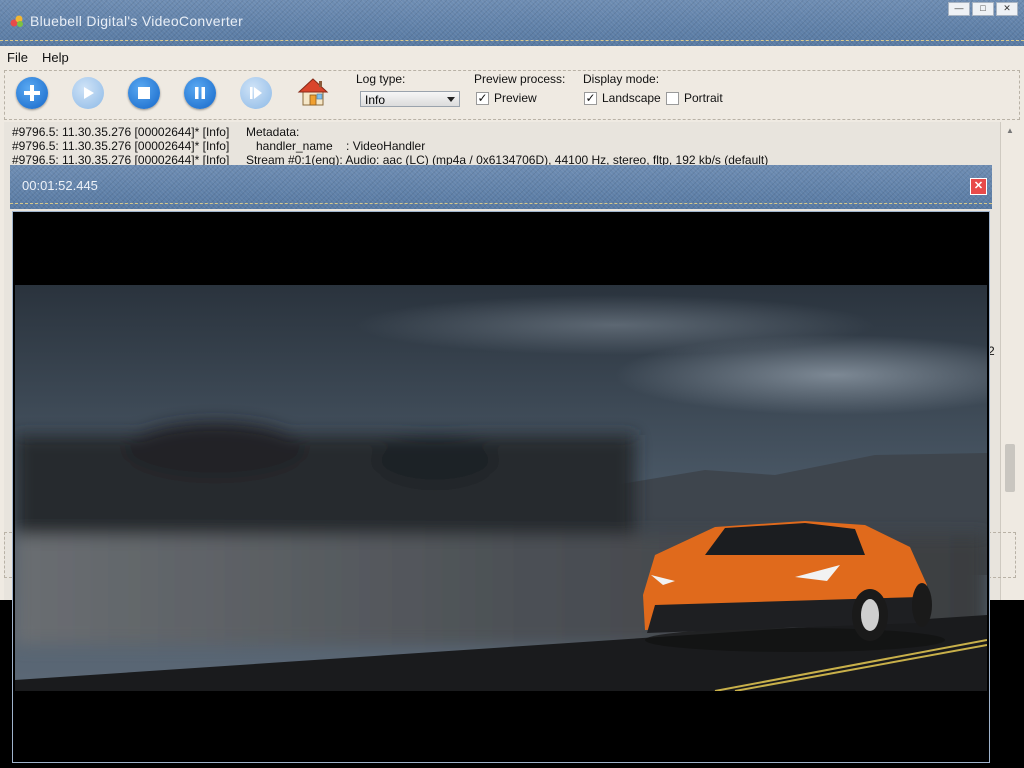  Describe the element at coordinates (410, 99) in the screenshot. I see `log-type-select: Info` at that location.